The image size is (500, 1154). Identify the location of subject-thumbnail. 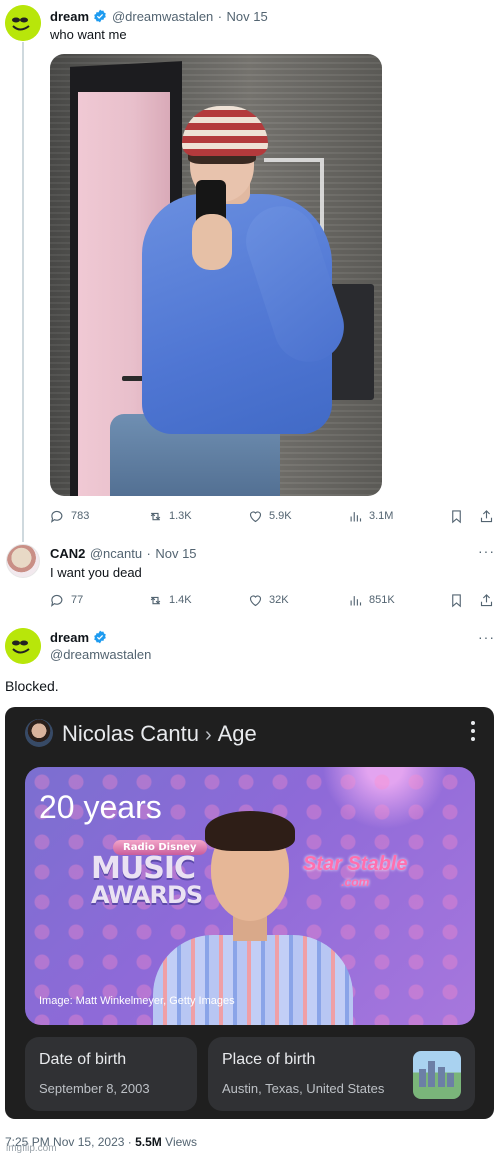
(39, 733).